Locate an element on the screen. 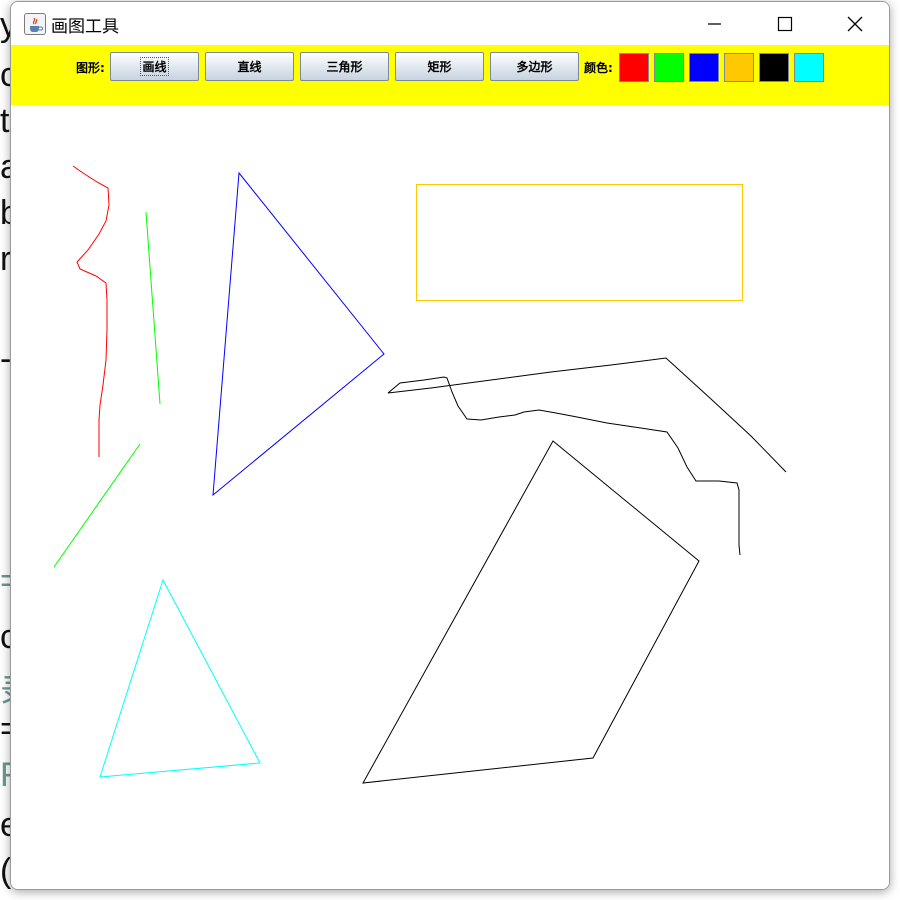 The width and height of the screenshot is (900, 900). shape-label: 图形: is located at coordinates (90, 68).